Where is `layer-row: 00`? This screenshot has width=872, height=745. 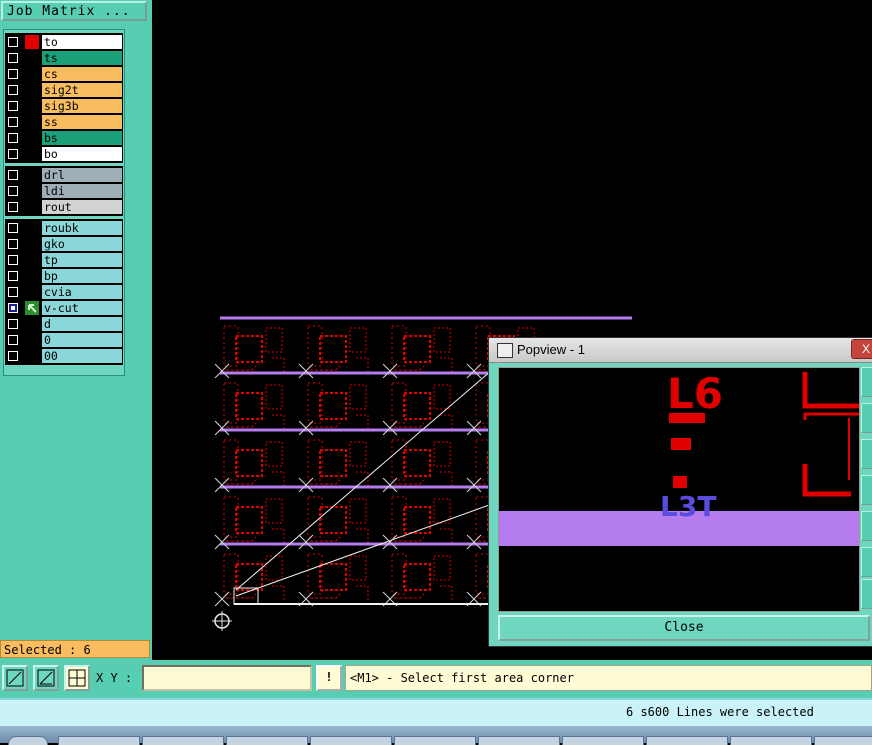 layer-row: 00 is located at coordinates (64, 356).